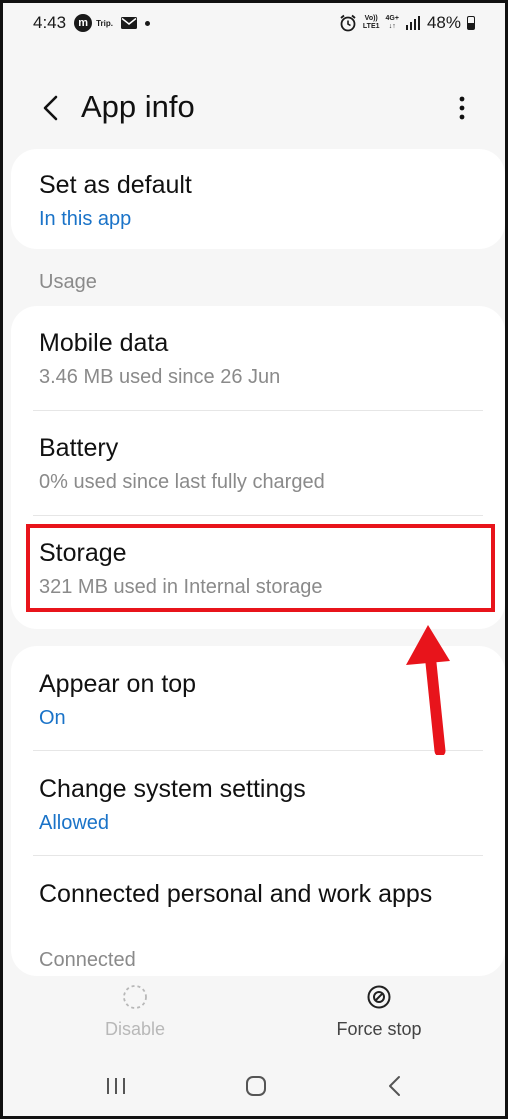 The width and height of the screenshot is (508, 1119). I want to click on home-icon, so click(256, 1086).